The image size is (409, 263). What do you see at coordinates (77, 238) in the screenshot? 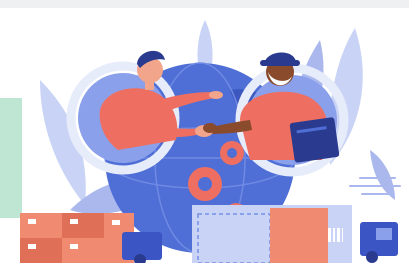
I see `stacked-boxes` at bounding box center [77, 238].